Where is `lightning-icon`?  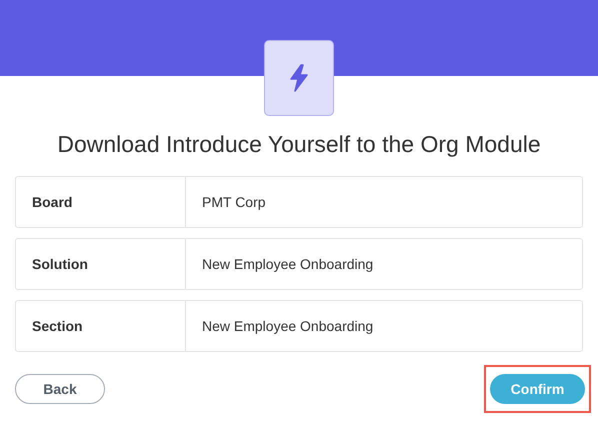
lightning-icon is located at coordinates (299, 78).